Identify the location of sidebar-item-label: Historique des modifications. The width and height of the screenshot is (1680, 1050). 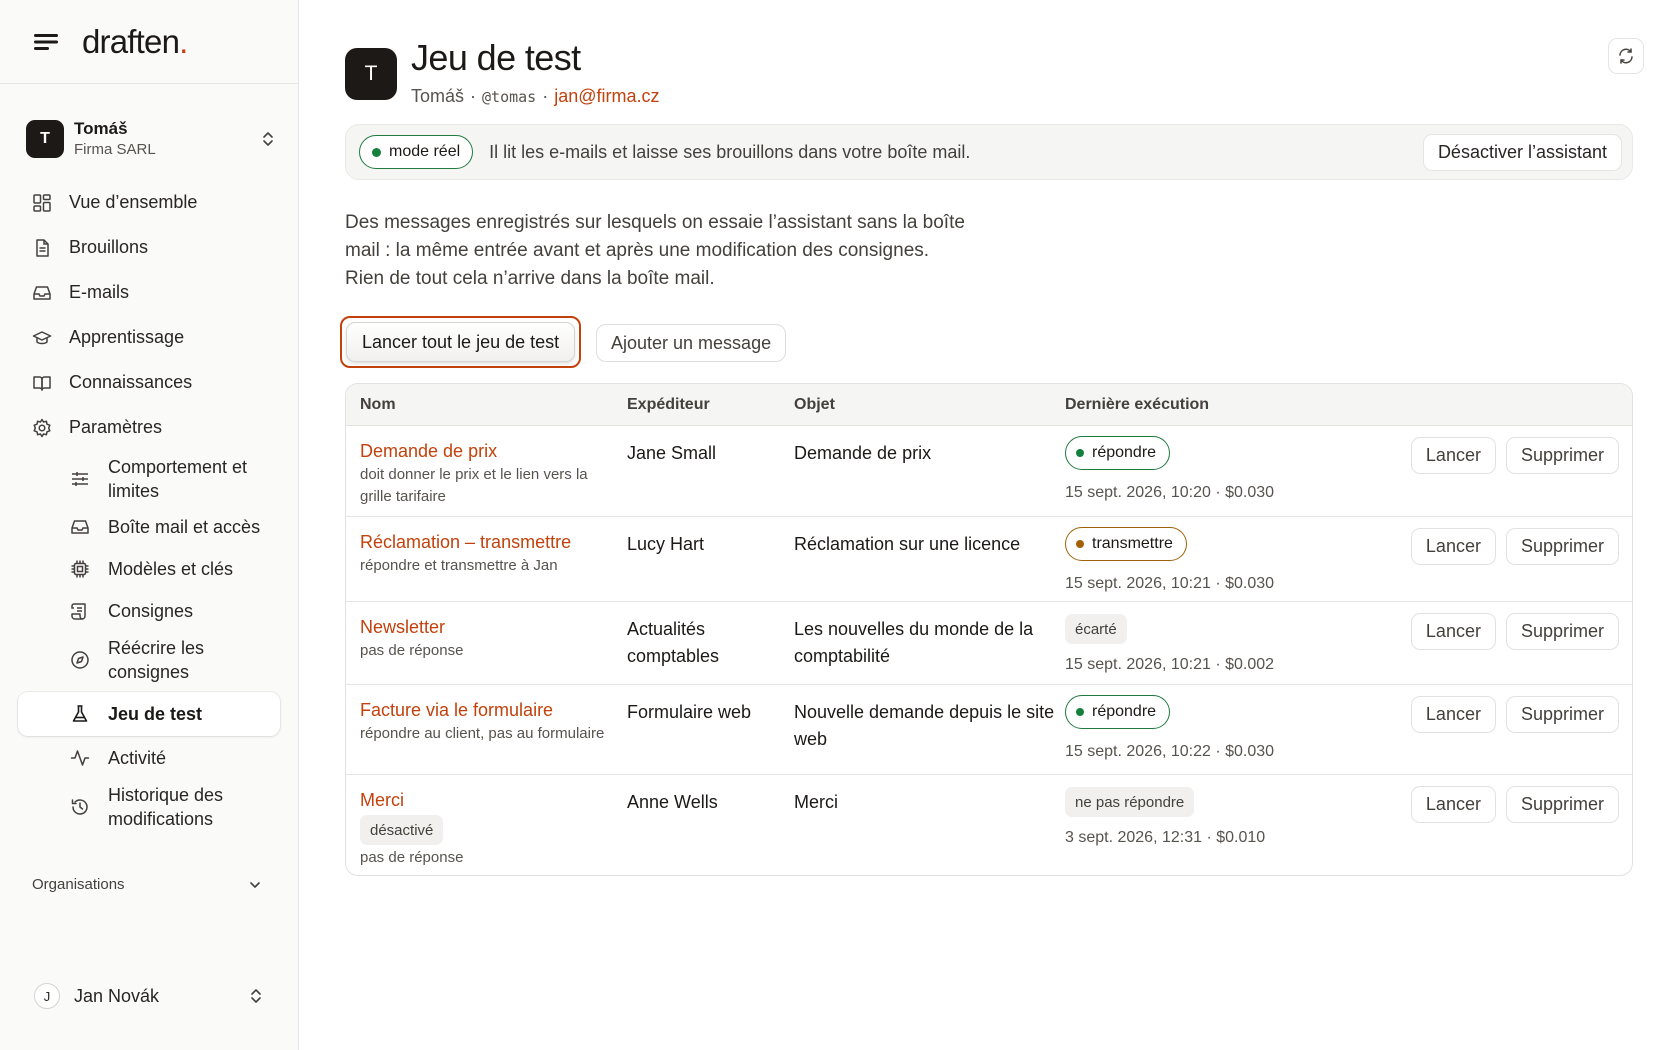
(166, 807).